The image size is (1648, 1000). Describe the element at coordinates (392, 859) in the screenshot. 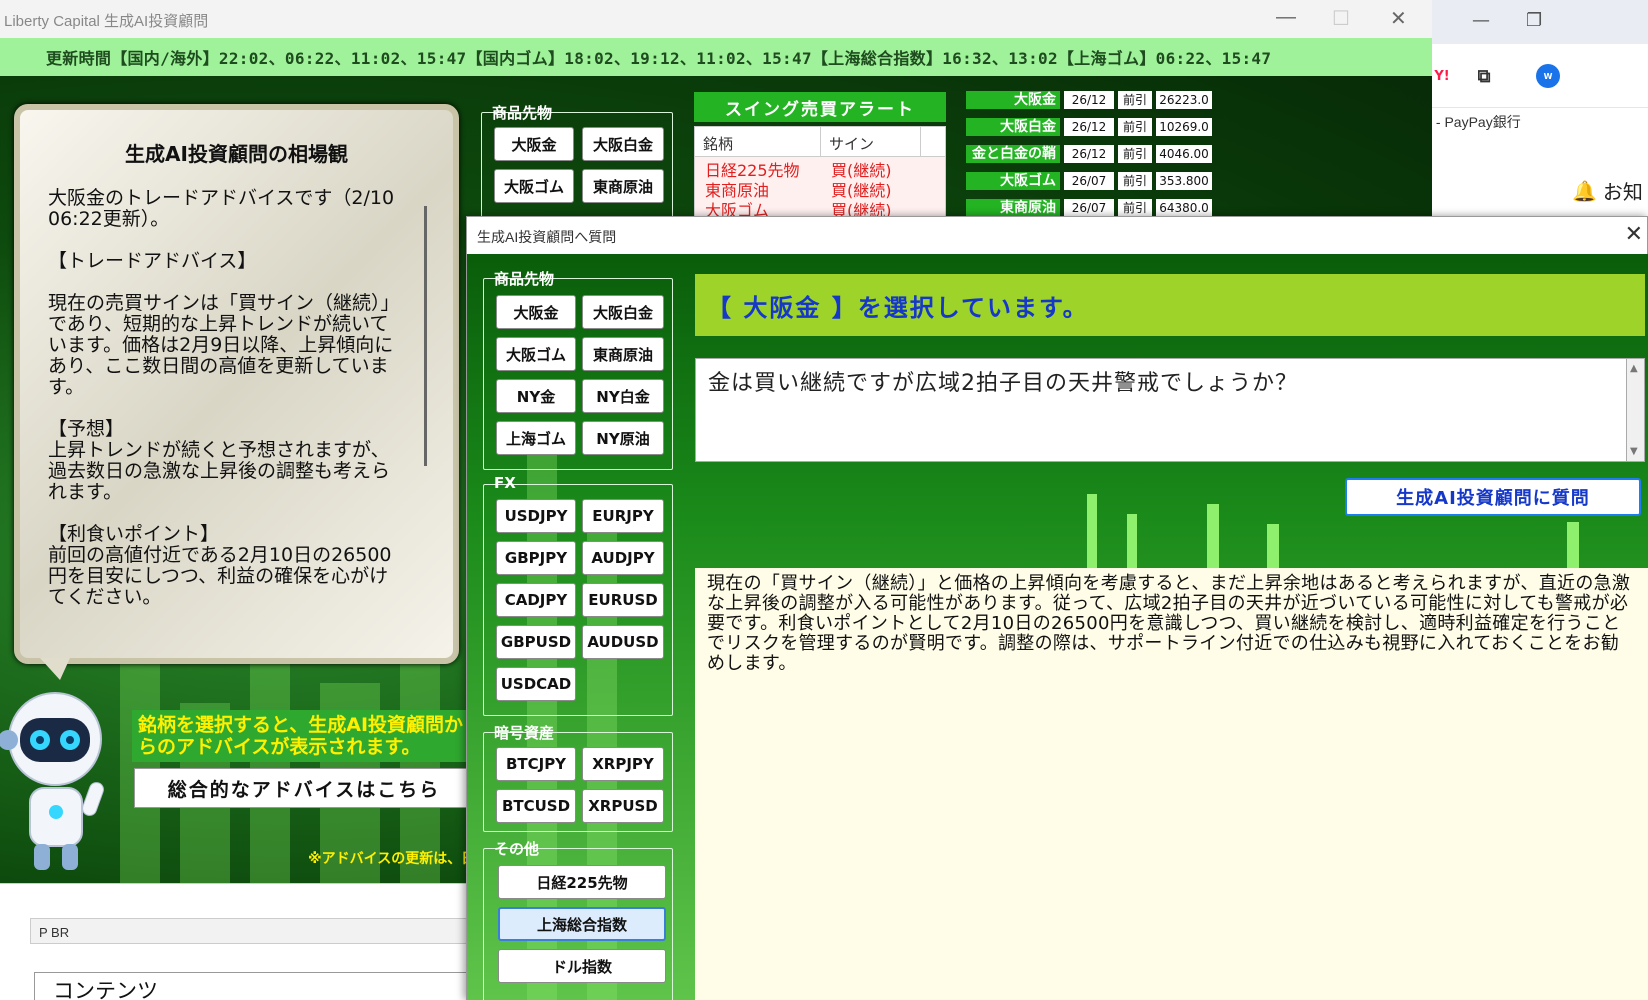

I see `update-note: ※アドバイスの更新は、日` at that location.